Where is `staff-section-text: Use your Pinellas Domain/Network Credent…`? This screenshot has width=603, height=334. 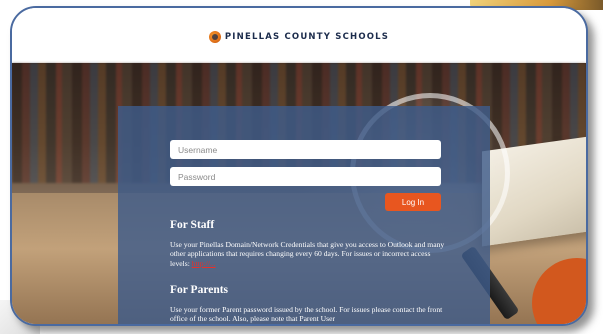 staff-section-text: Use your Pinellas Domain/Network Credent… is located at coordinates (310, 254).